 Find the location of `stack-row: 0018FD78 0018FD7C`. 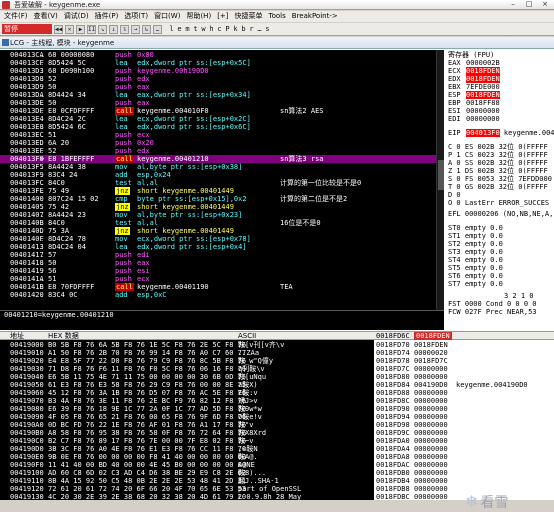

stack-row: 0018FD78 0018FD7C is located at coordinates (464, 361).